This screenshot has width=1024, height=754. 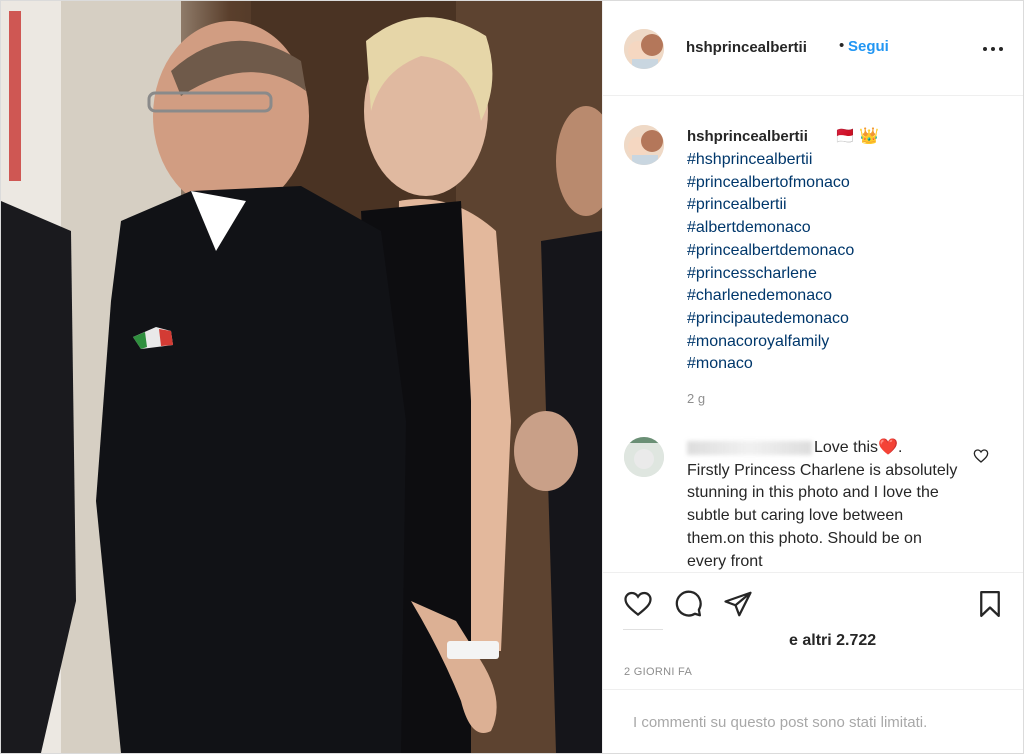 I want to click on hashtag-link: #princealbertii, so click(x=770, y=205).